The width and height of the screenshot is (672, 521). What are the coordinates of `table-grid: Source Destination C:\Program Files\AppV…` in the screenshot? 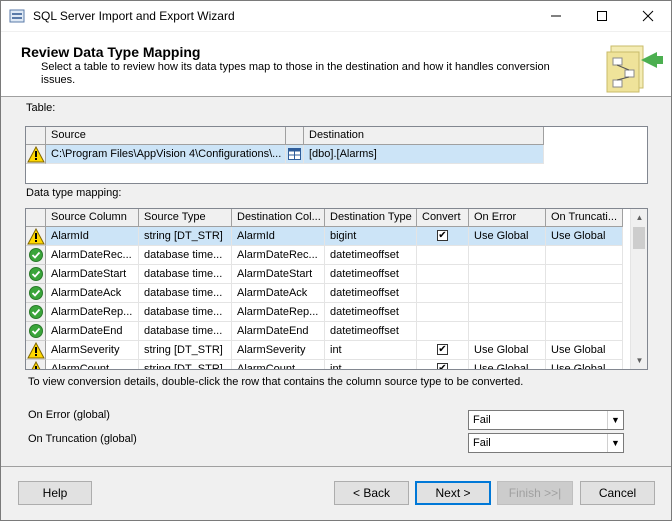 It's located at (336, 155).